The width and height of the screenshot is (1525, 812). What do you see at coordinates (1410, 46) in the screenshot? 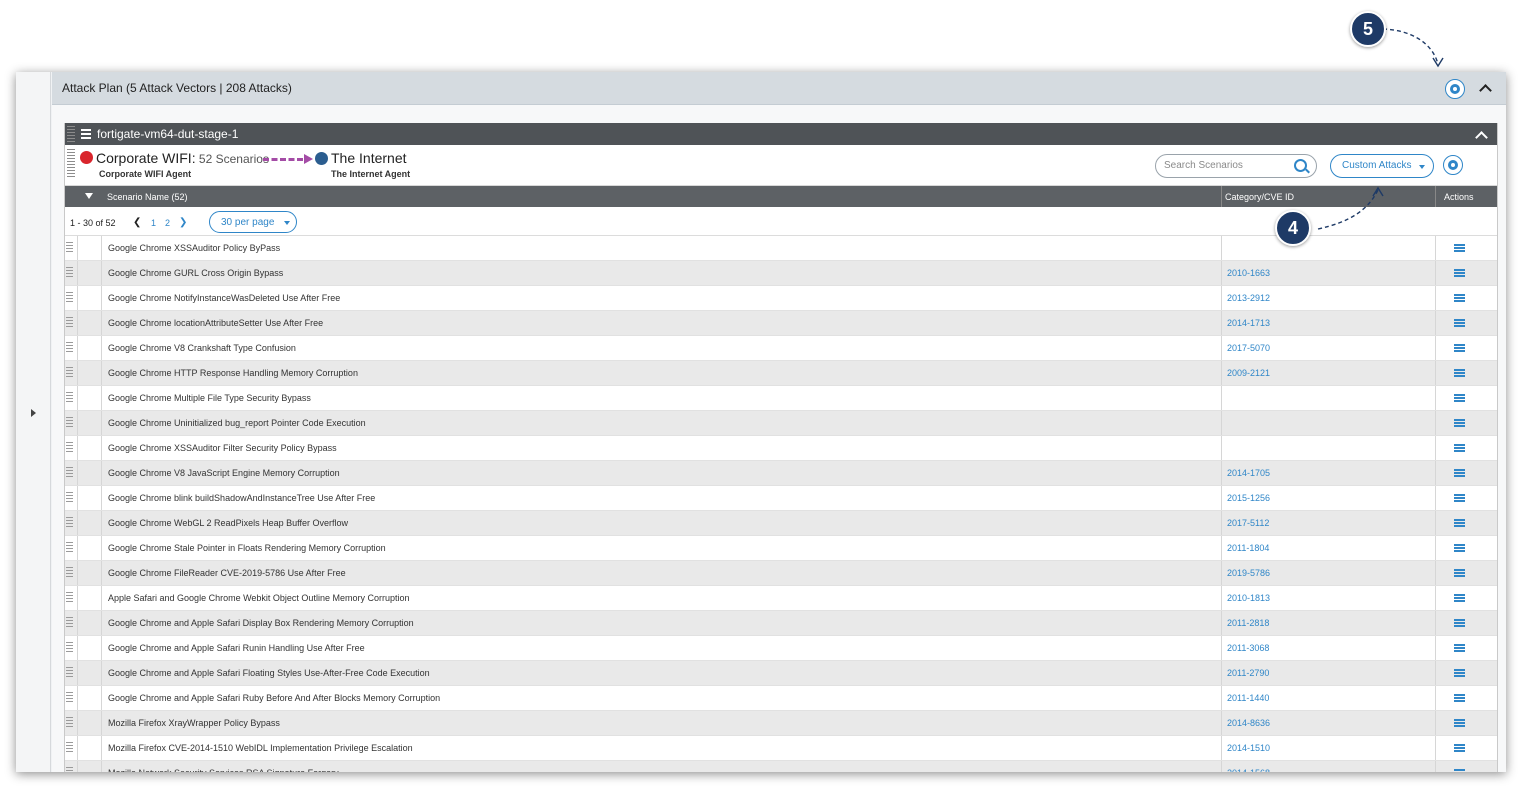
I see `callout-5-arrow` at bounding box center [1410, 46].